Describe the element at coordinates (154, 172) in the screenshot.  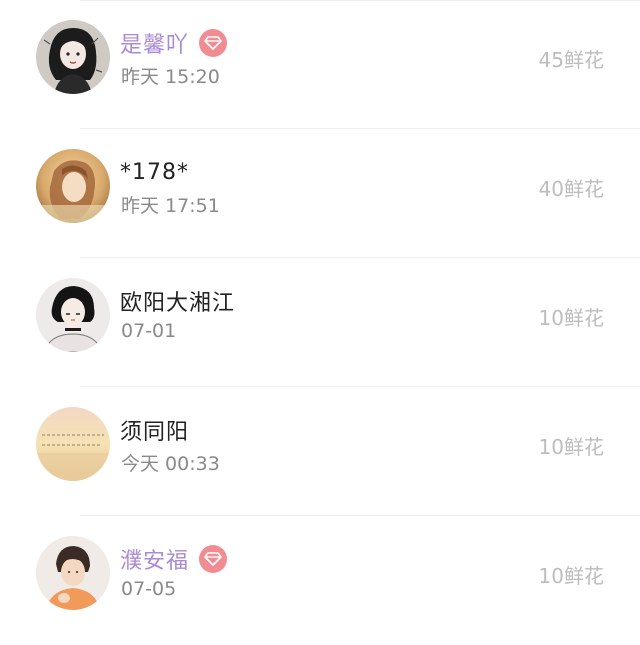
I see `user-name: *178*` at that location.